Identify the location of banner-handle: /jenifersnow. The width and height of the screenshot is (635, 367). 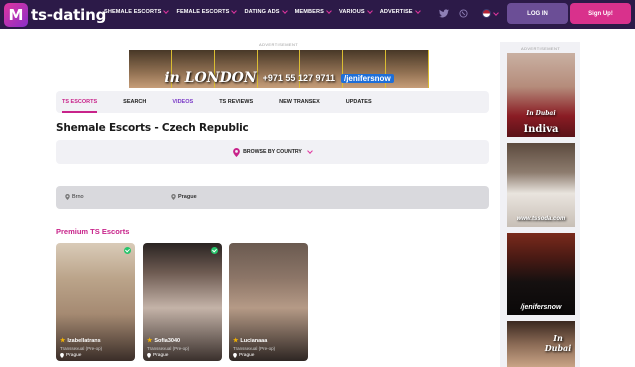
(367, 78).